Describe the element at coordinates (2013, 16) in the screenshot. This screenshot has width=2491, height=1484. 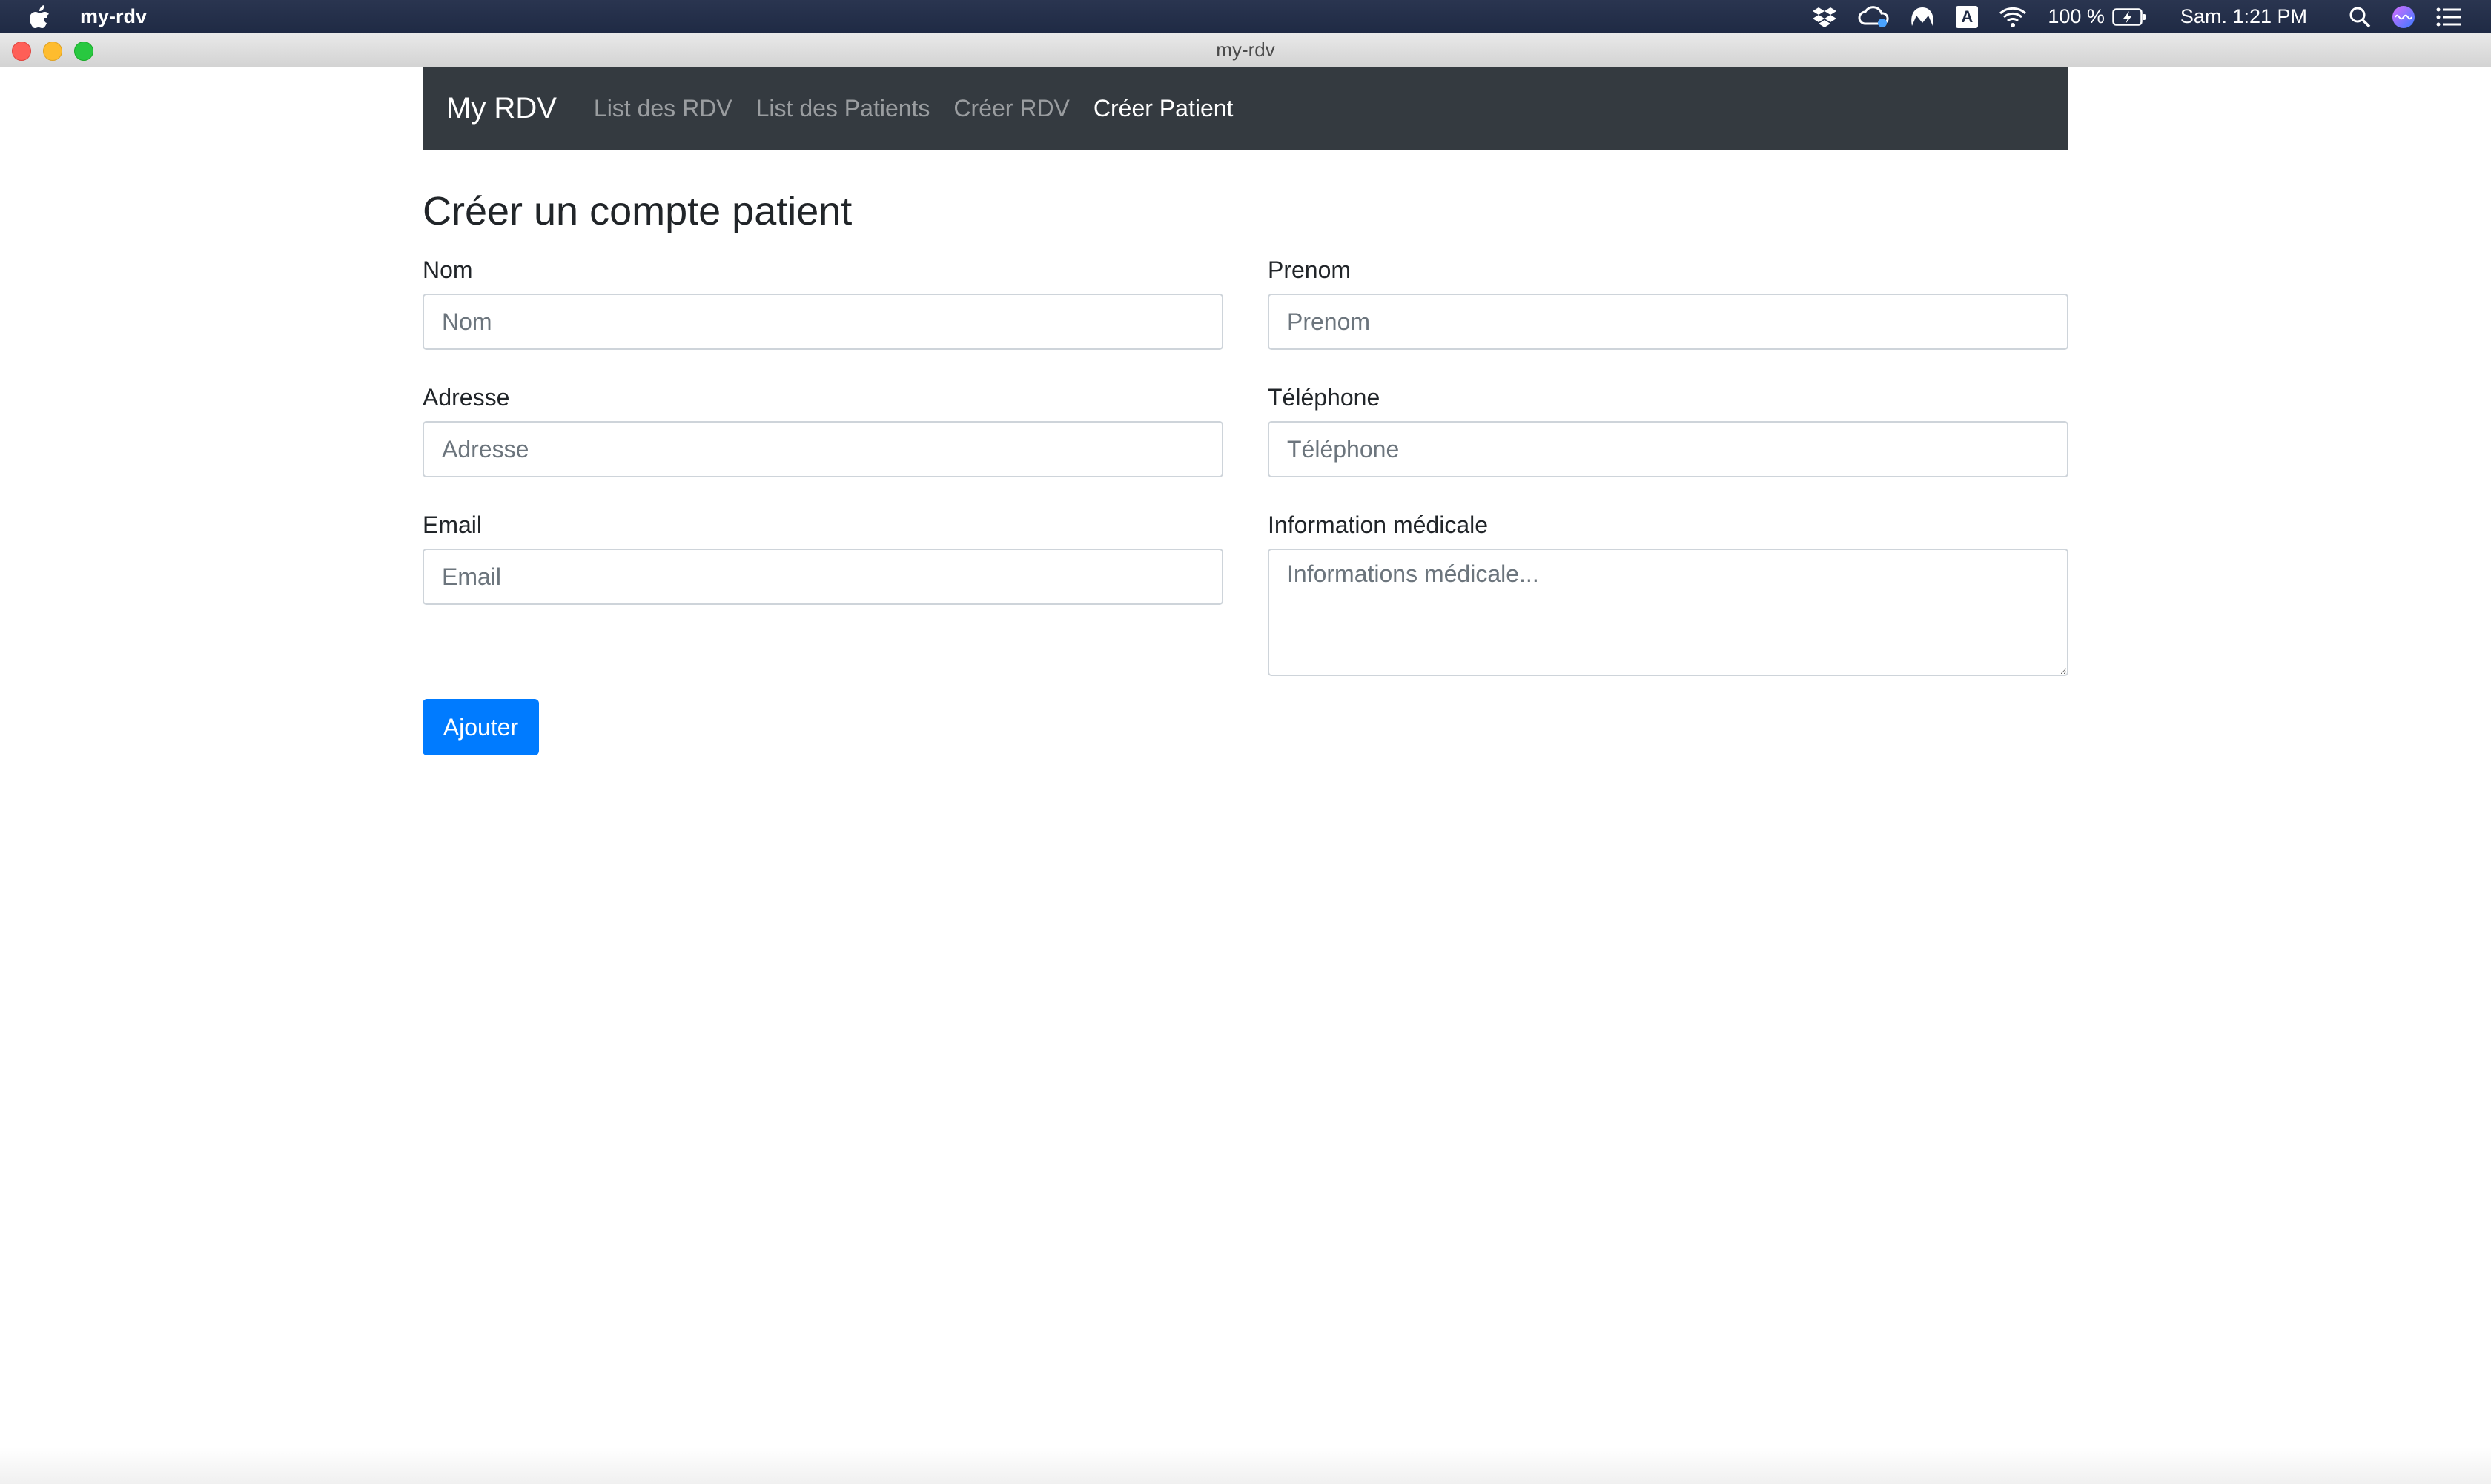
I see `wifi-icon` at that location.